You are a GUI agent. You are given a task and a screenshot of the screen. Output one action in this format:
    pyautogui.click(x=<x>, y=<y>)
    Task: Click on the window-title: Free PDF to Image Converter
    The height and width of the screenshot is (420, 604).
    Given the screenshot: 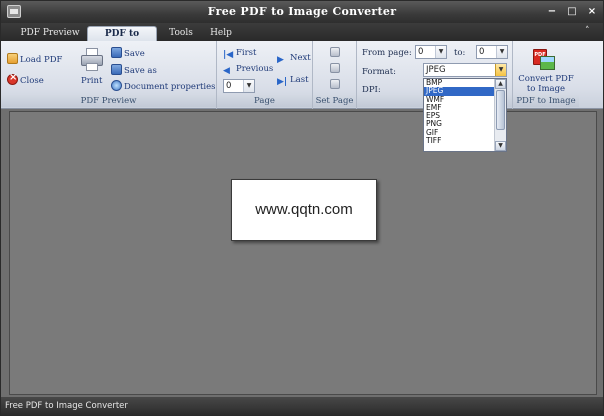 What is the action you would take?
    pyautogui.click(x=302, y=11)
    